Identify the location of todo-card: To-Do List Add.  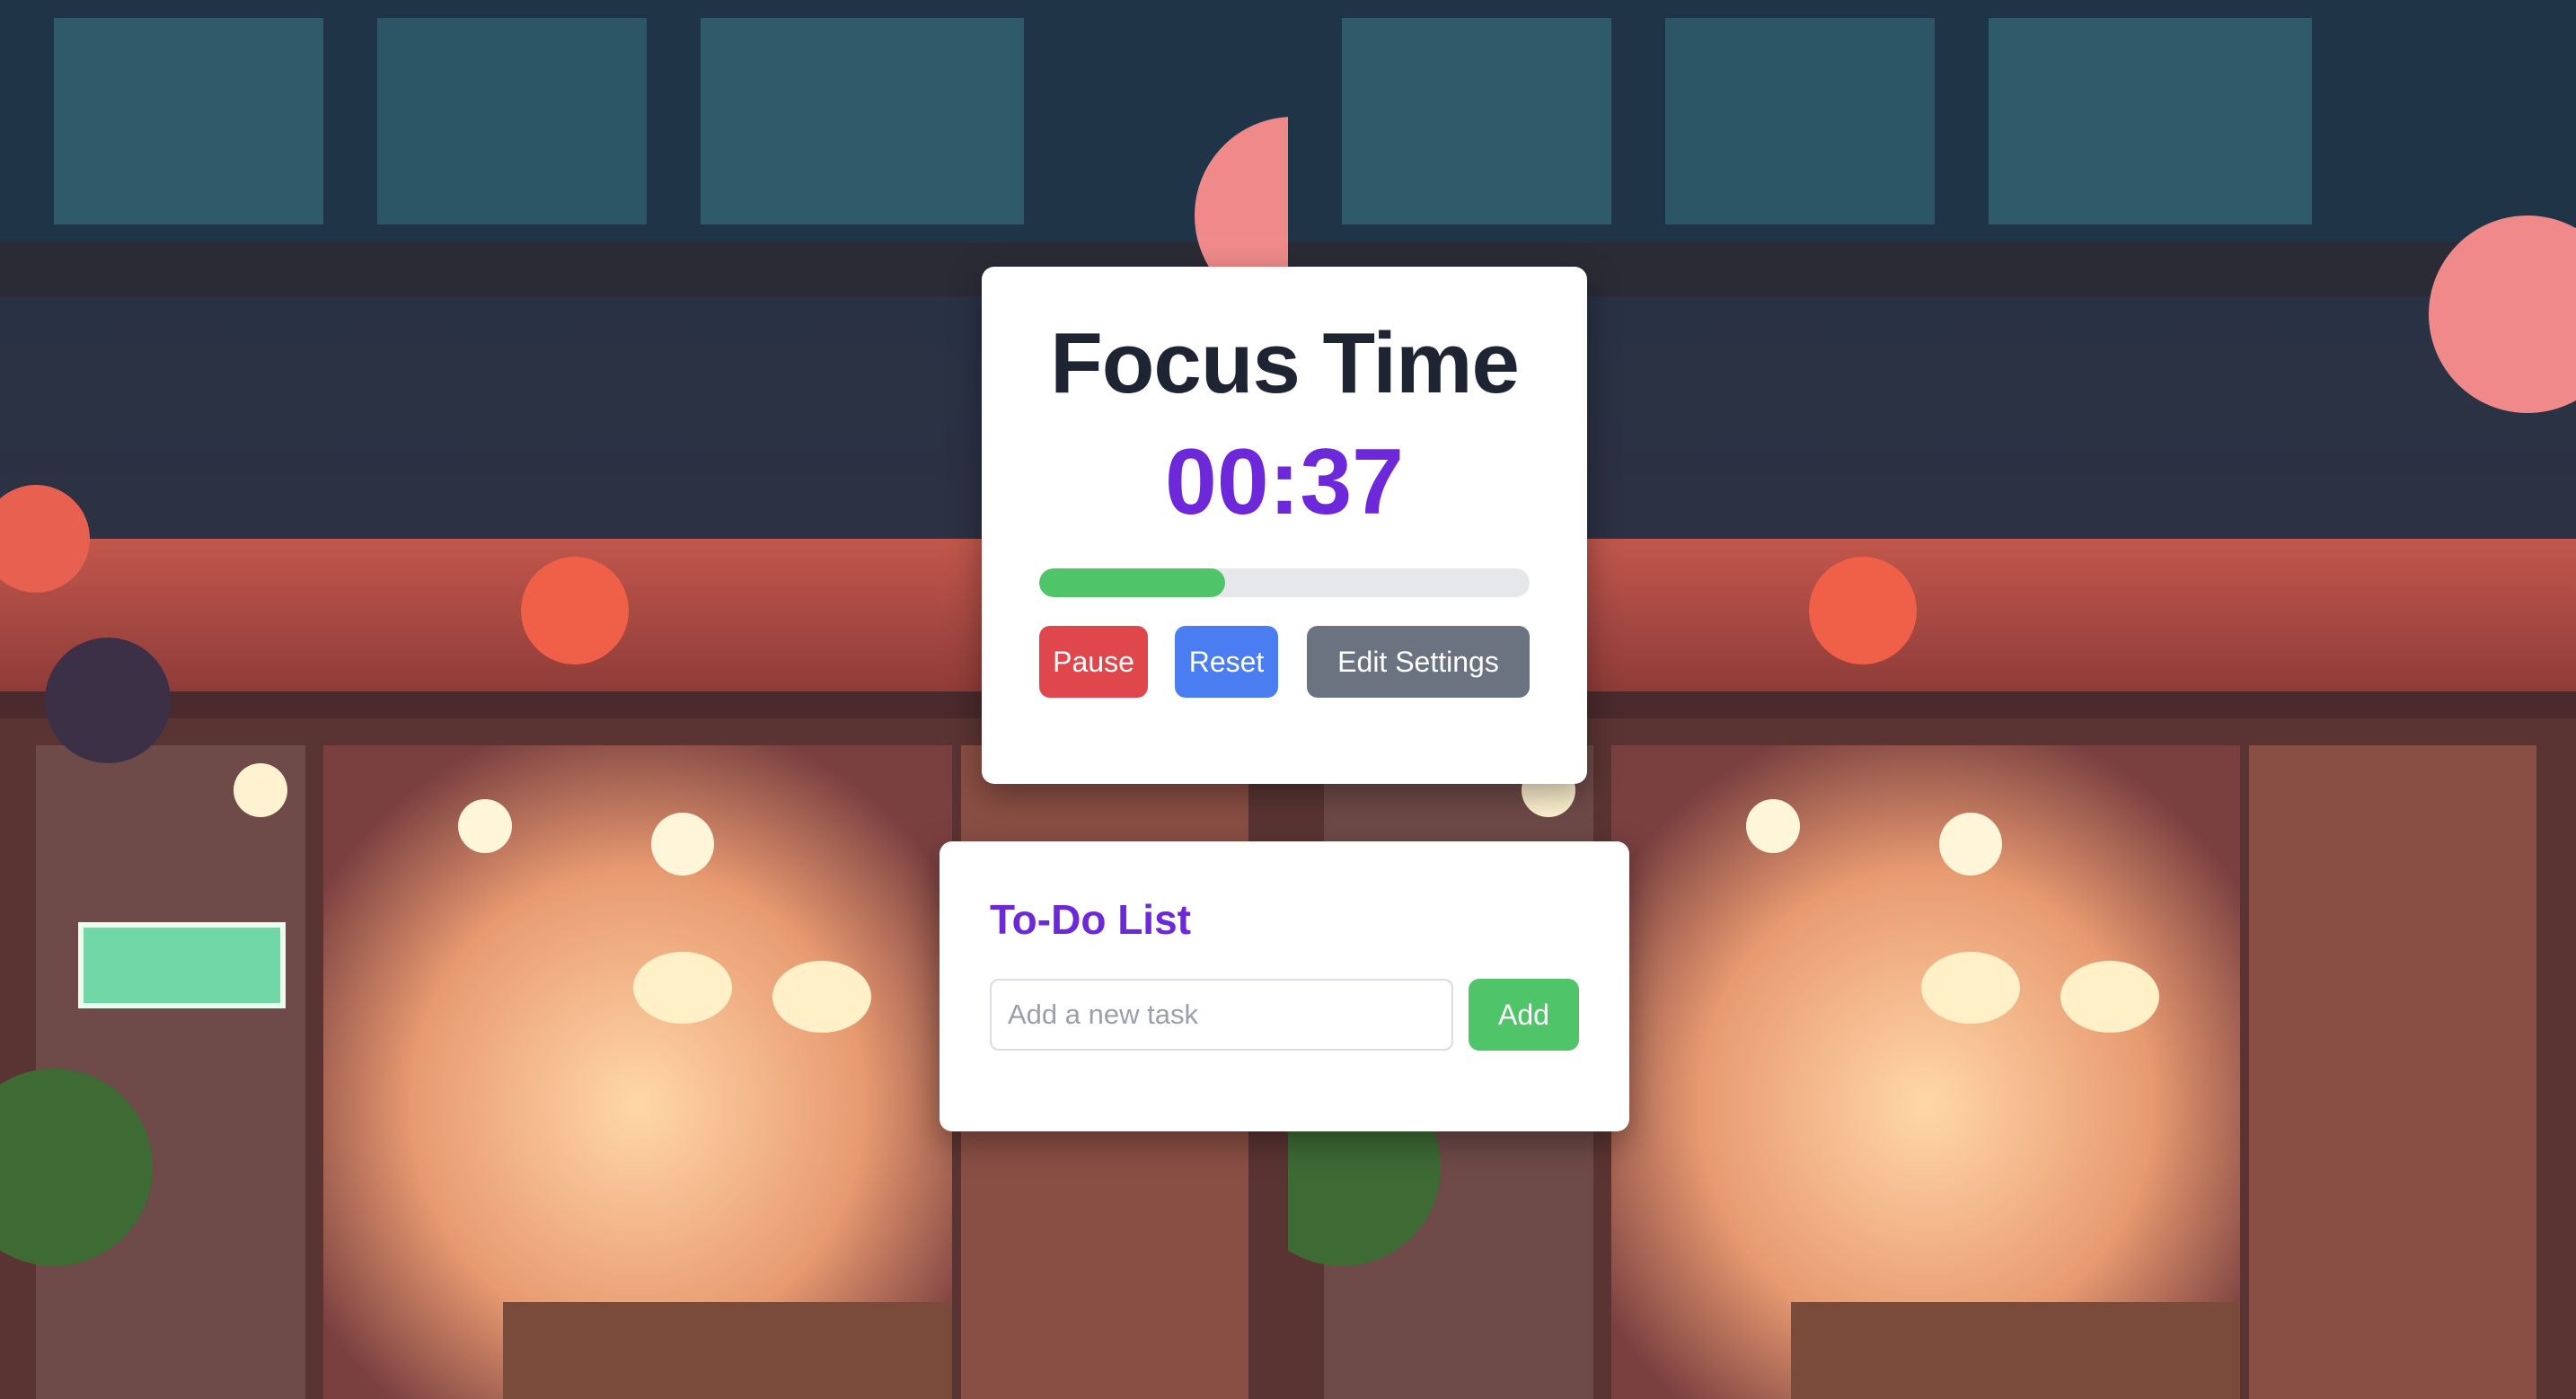
(1284, 986).